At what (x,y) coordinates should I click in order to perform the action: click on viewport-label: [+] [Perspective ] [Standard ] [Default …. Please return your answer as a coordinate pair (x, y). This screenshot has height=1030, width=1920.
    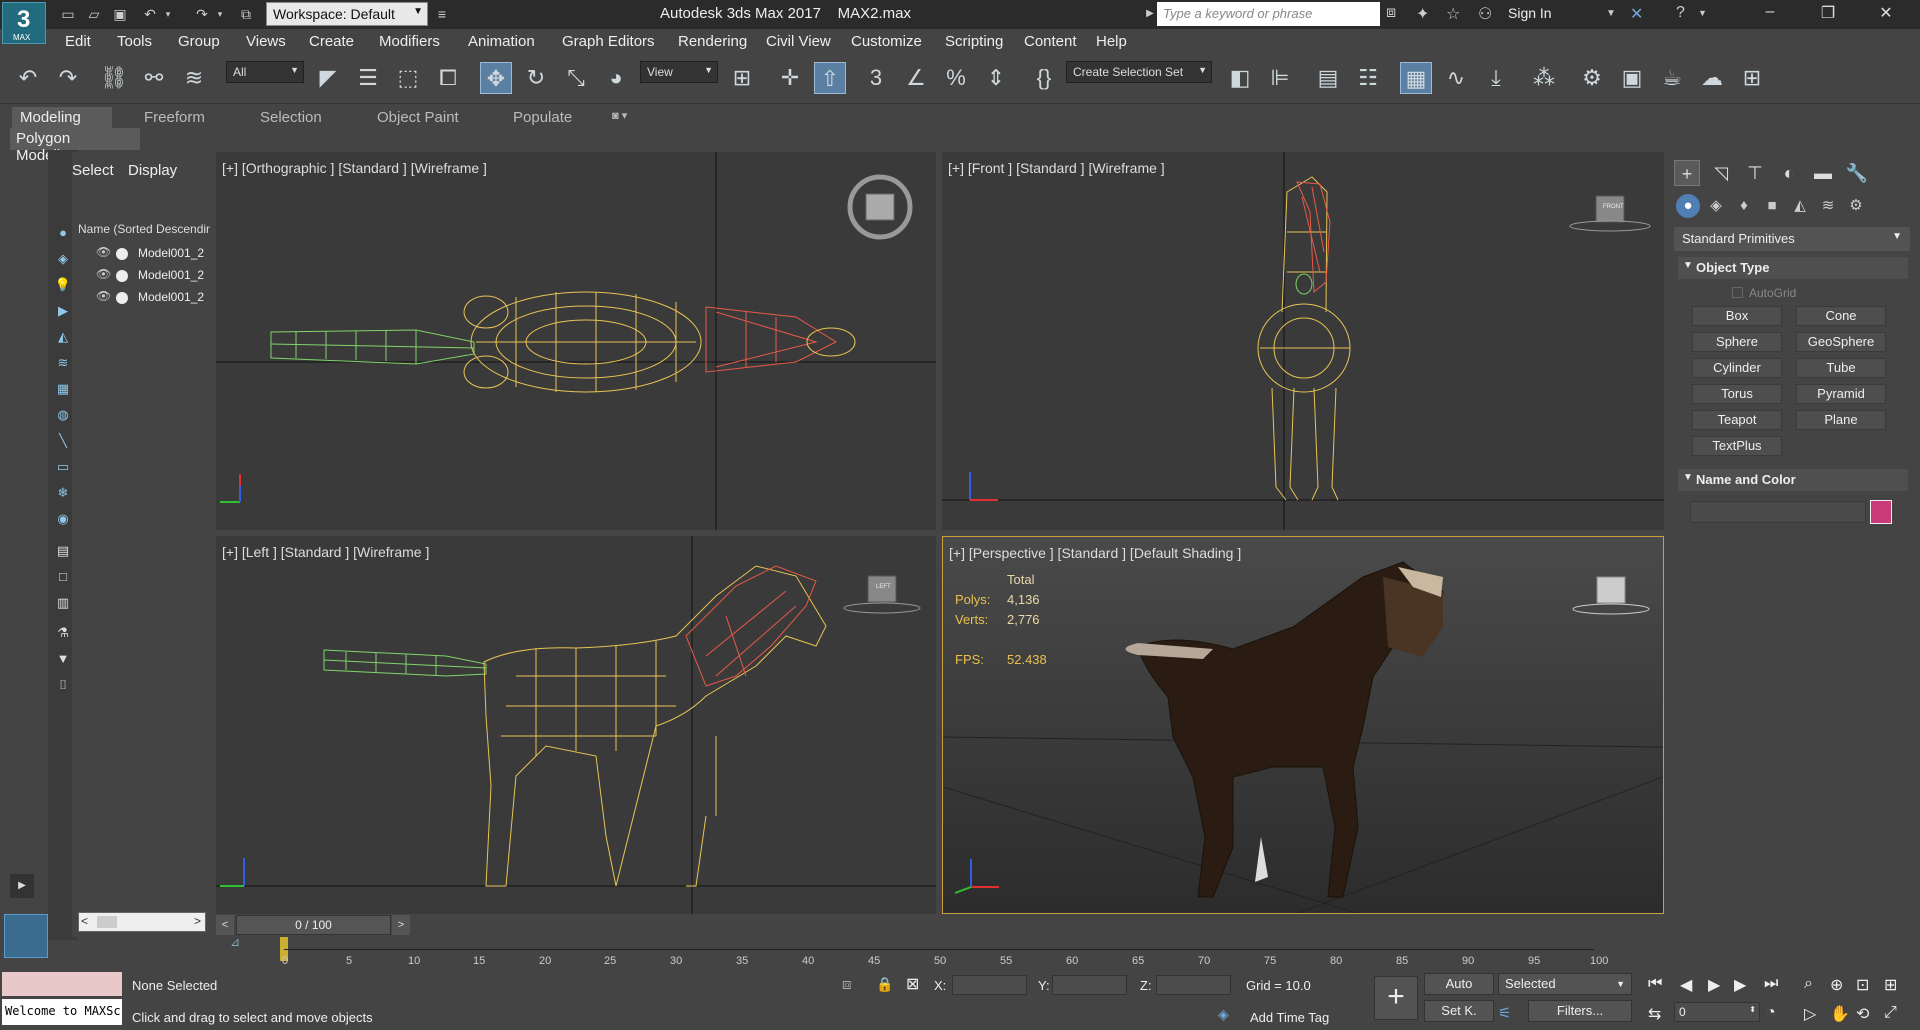
    Looking at the image, I should click on (1095, 553).